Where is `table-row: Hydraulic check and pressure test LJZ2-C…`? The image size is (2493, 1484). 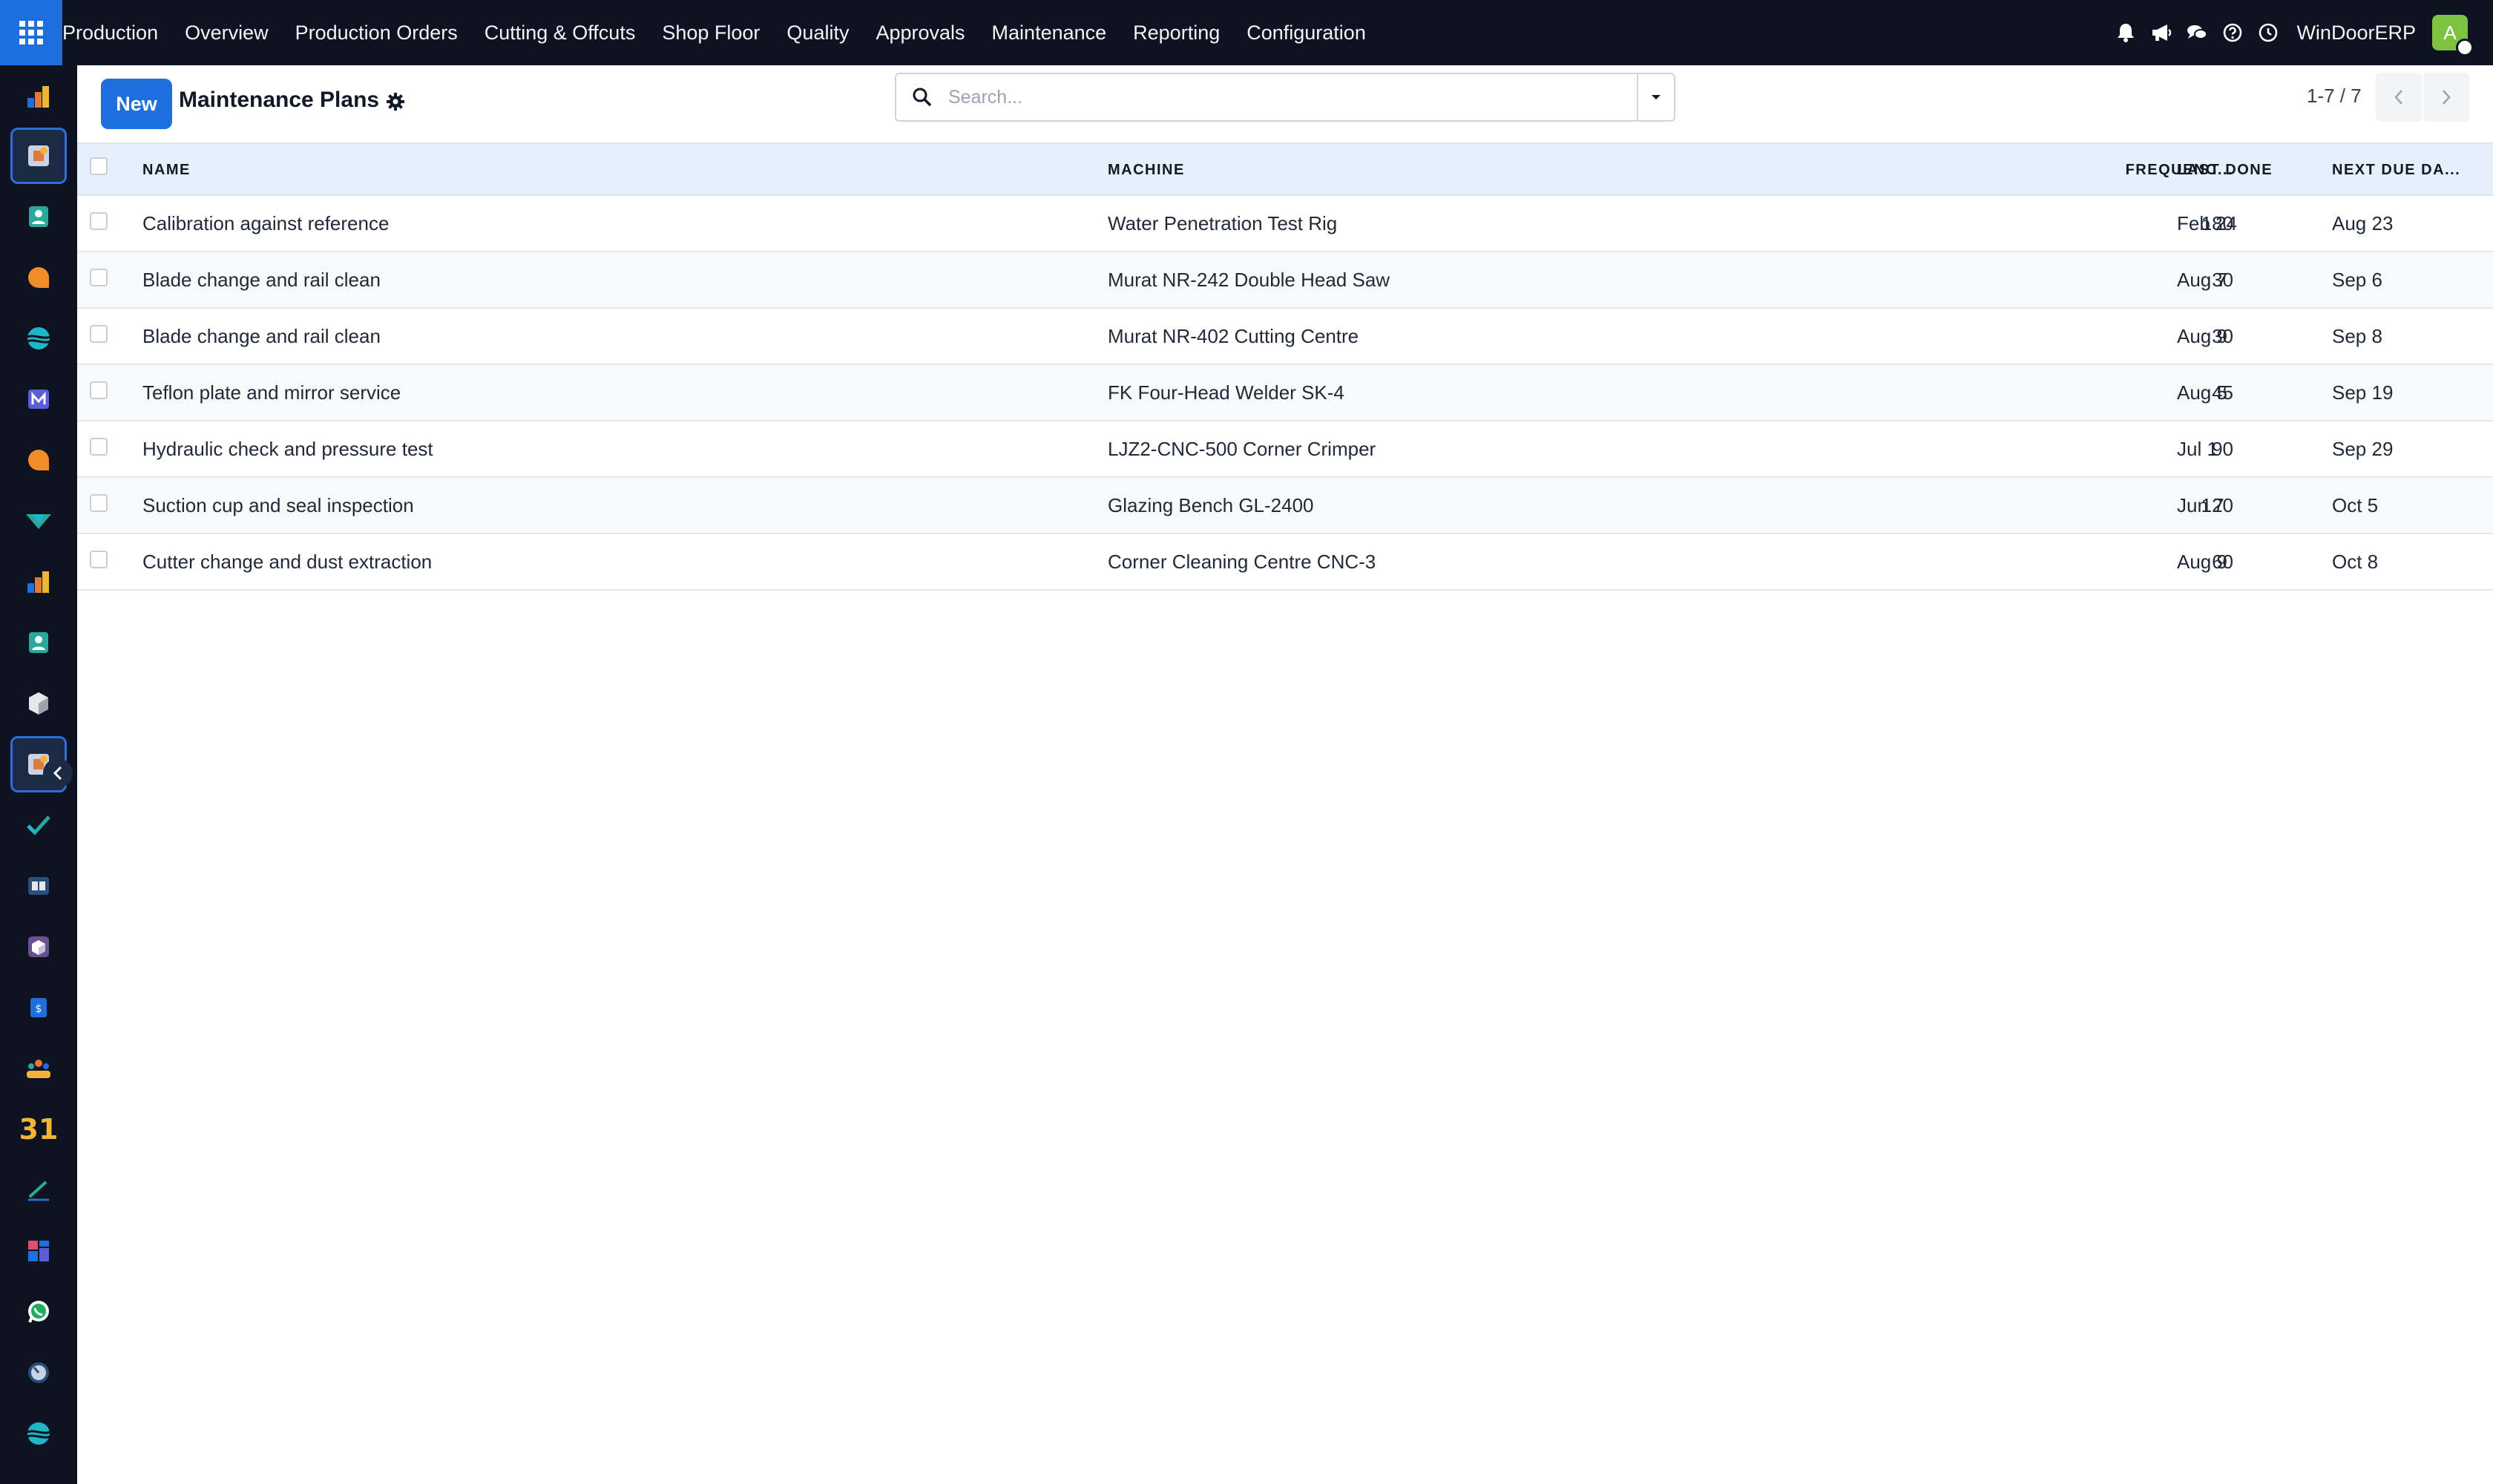
table-row: Hydraulic check and pressure test LJZ2-C… is located at coordinates (1285, 449).